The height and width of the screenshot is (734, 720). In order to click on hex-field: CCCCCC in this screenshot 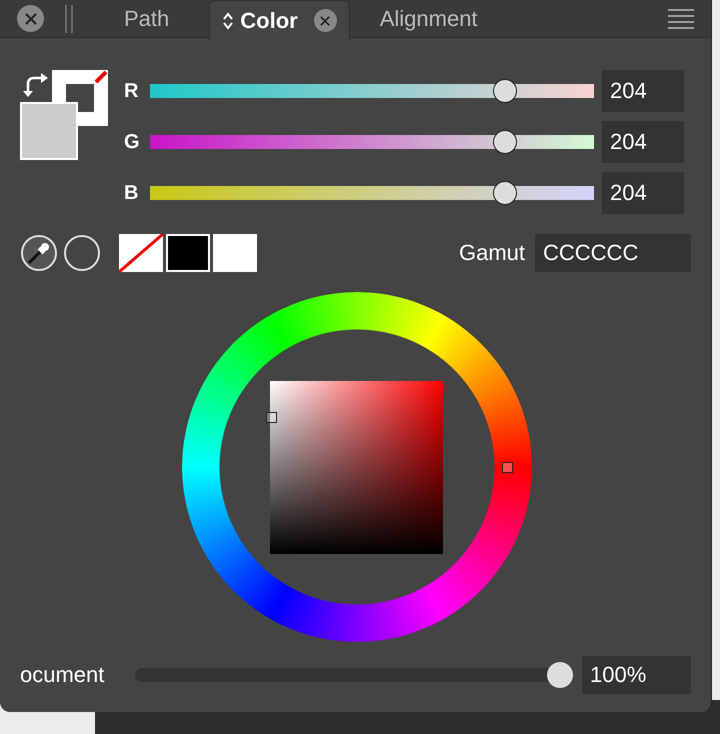, I will do `click(613, 253)`.